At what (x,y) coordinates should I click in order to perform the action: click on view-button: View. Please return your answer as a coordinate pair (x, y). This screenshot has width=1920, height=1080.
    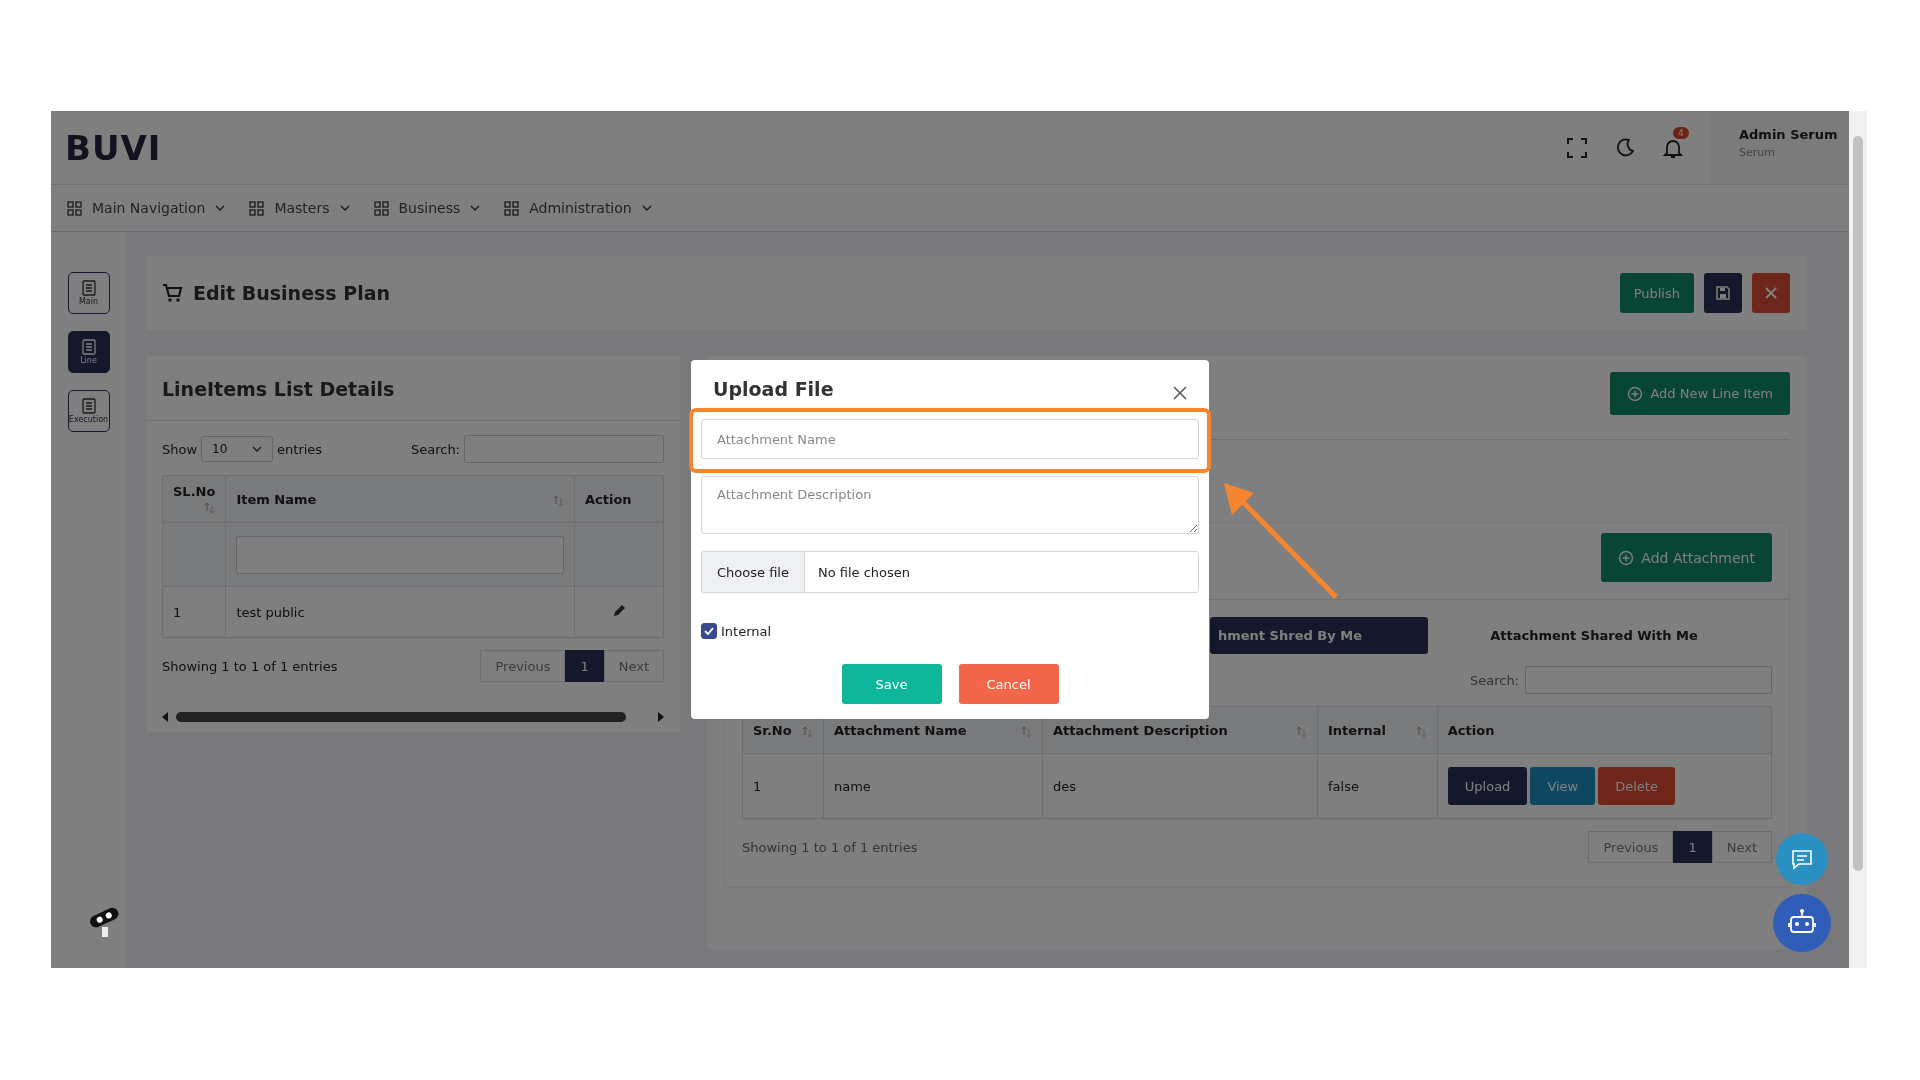
    Looking at the image, I should click on (1563, 786).